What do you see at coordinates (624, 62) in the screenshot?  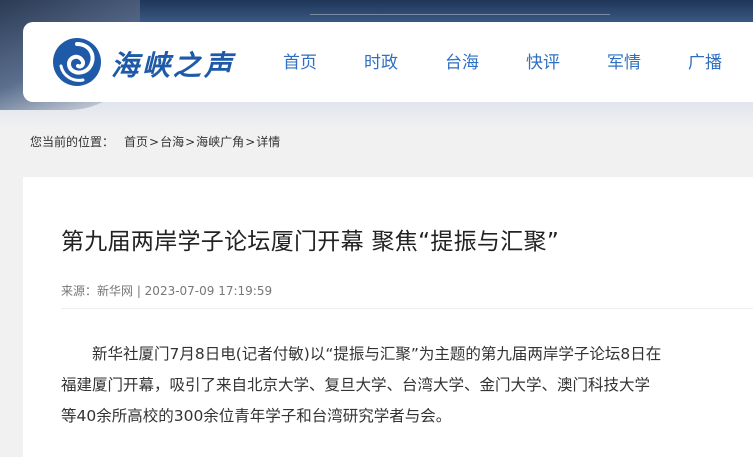 I see `nav-item-military: 军情` at bounding box center [624, 62].